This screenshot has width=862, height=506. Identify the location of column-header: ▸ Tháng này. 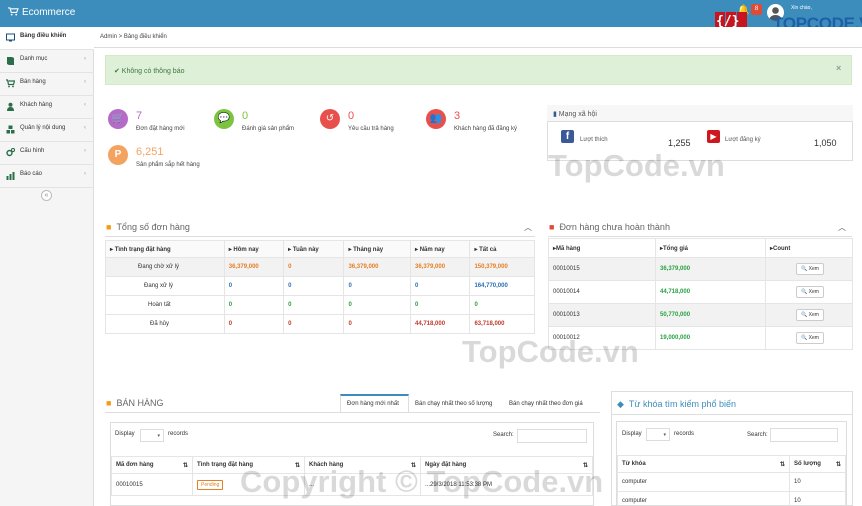
(377, 249).